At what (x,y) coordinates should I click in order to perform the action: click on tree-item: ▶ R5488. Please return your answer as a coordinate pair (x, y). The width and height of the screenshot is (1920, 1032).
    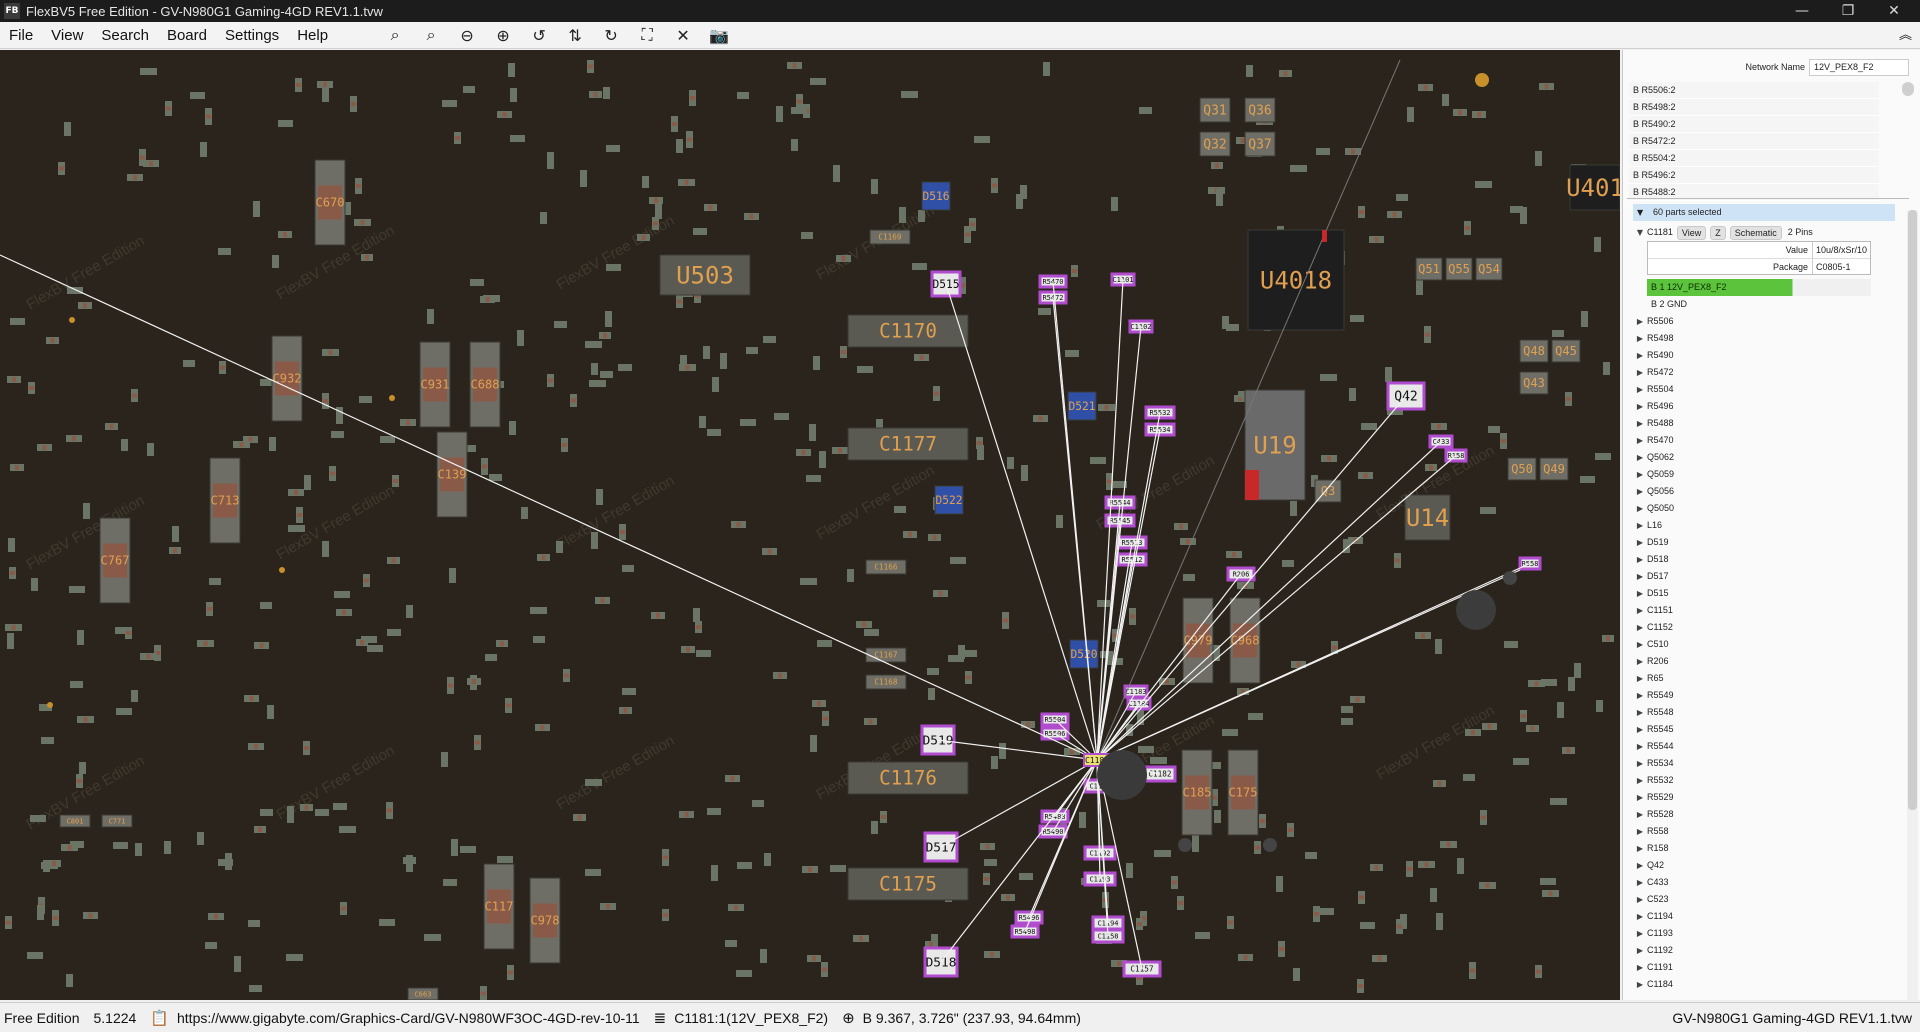
    Looking at the image, I should click on (1764, 423).